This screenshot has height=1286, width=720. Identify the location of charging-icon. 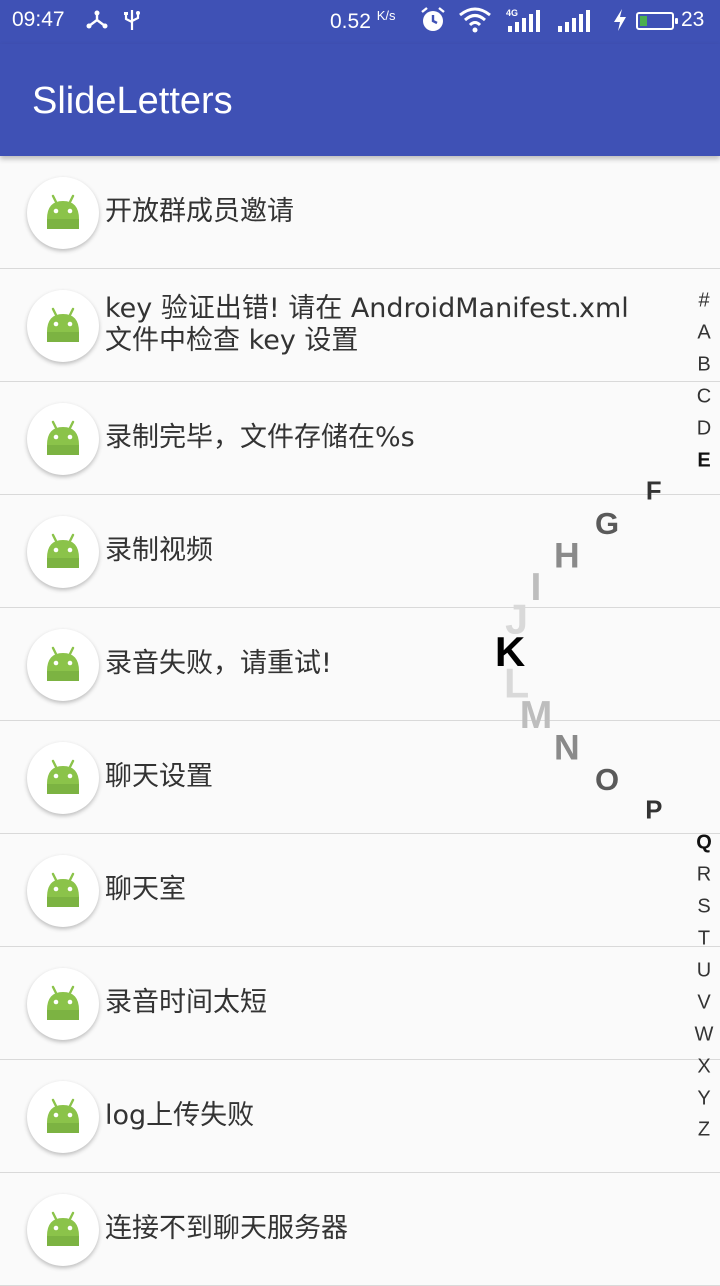
(620, 23).